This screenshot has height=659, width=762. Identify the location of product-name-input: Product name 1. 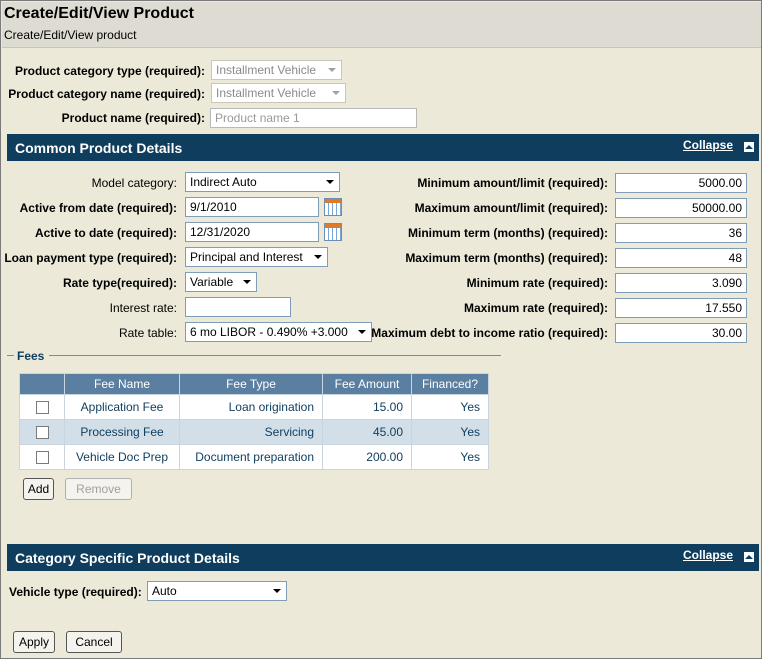
(313, 118).